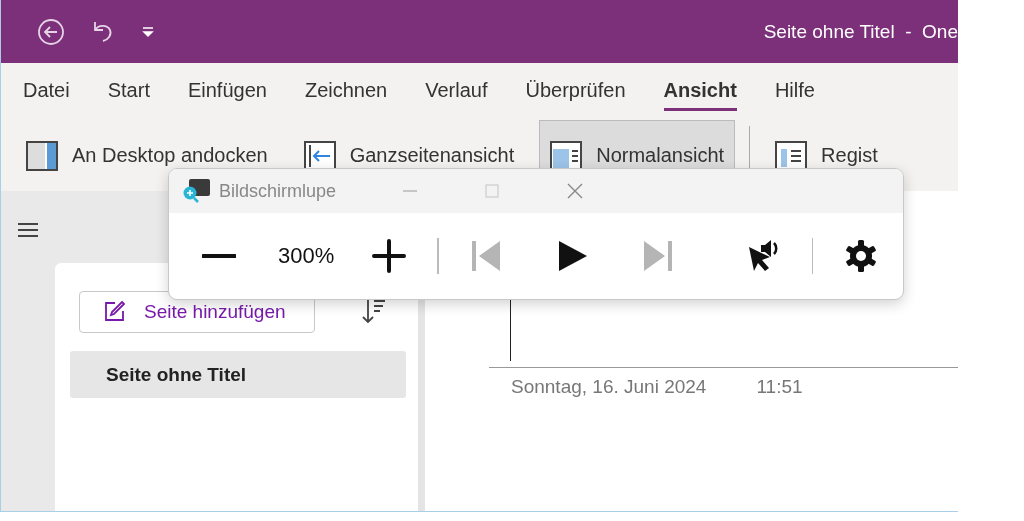 The width and height of the screenshot is (1024, 521). I want to click on ribbon-tab: Verlauf, so click(456, 91).